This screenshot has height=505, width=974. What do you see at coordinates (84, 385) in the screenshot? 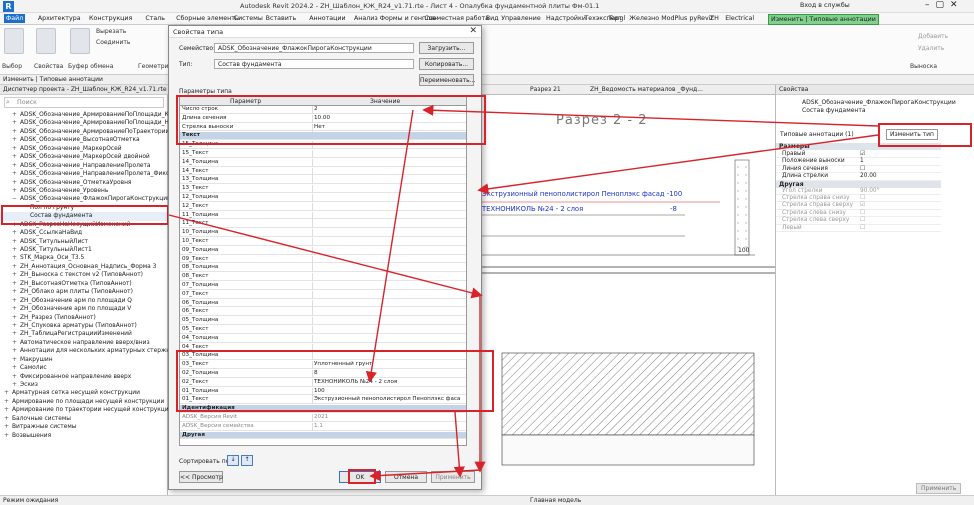
I see `browser-tree-item: + Эскиз` at bounding box center [84, 385].